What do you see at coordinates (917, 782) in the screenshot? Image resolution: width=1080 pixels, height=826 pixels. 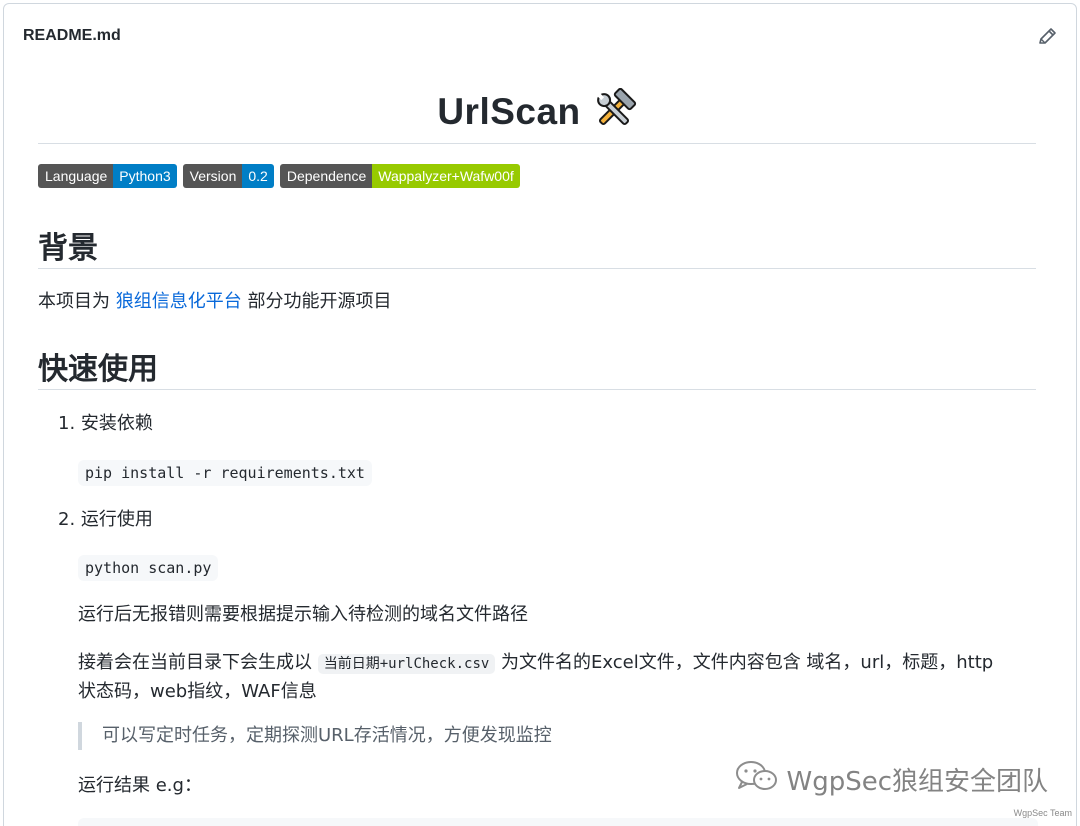 I see `watermark-text: WgpSec狼组安全团队` at bounding box center [917, 782].